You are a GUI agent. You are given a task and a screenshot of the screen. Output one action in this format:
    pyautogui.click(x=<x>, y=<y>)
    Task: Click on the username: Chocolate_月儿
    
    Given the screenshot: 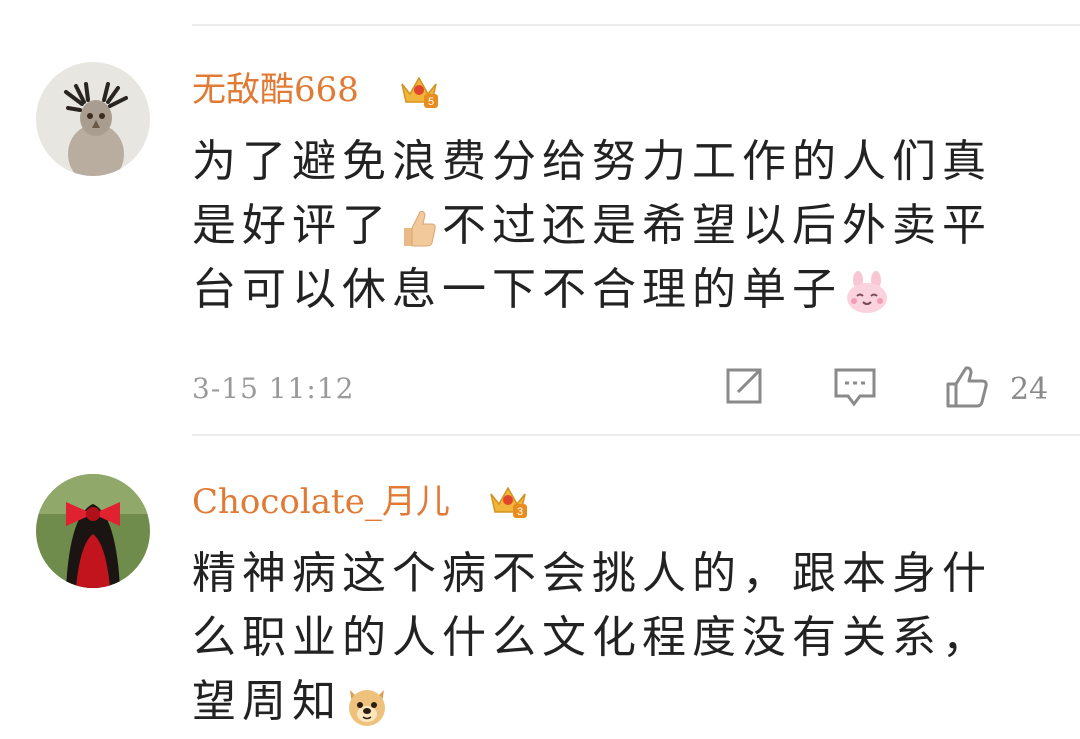 What is the action you would take?
    pyautogui.click(x=321, y=502)
    